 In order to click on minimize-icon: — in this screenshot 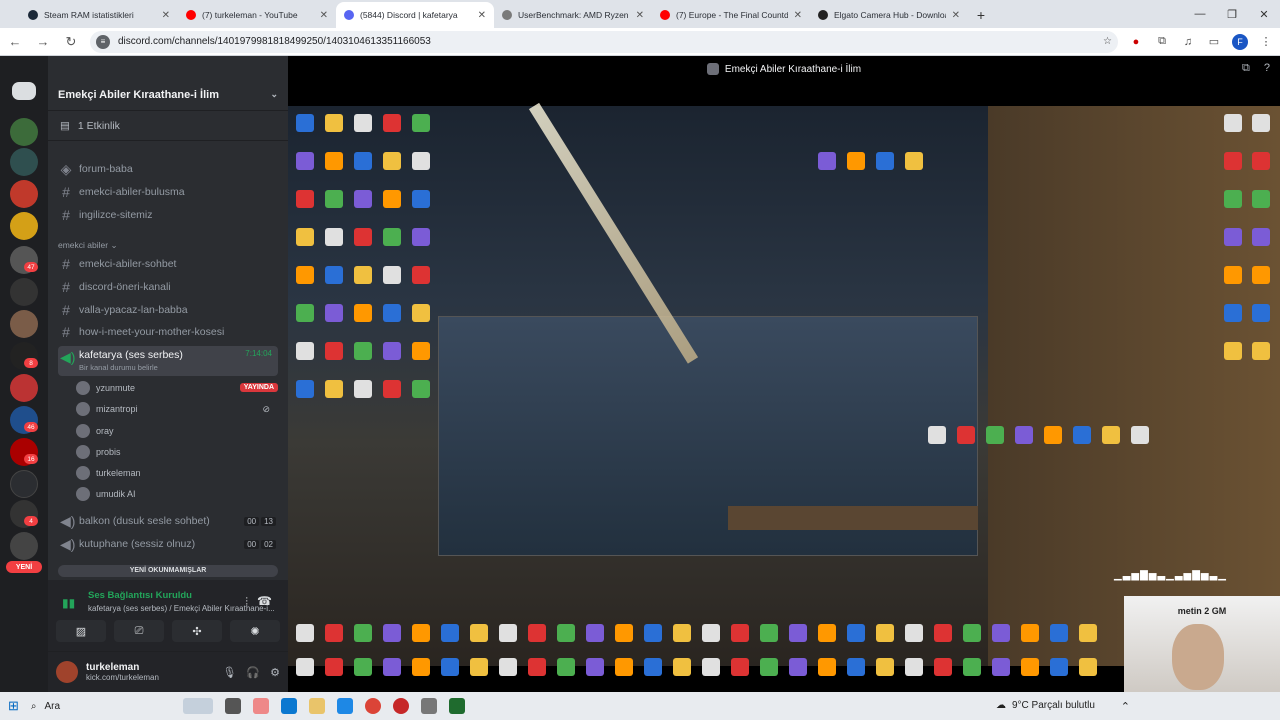, I will do `click(1200, 14)`.